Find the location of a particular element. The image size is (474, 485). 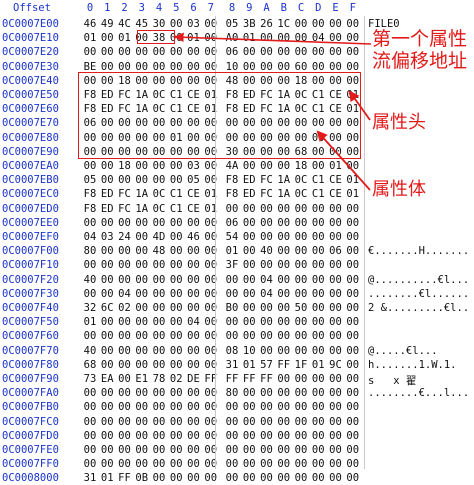

hex-byte: 6C is located at coordinates (107, 308).